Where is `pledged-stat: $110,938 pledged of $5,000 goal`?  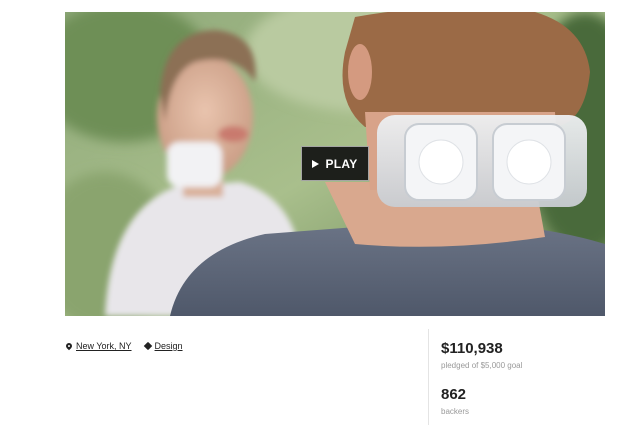 pledged-stat: $110,938 pledged of $5,000 goal is located at coordinates (481, 356).